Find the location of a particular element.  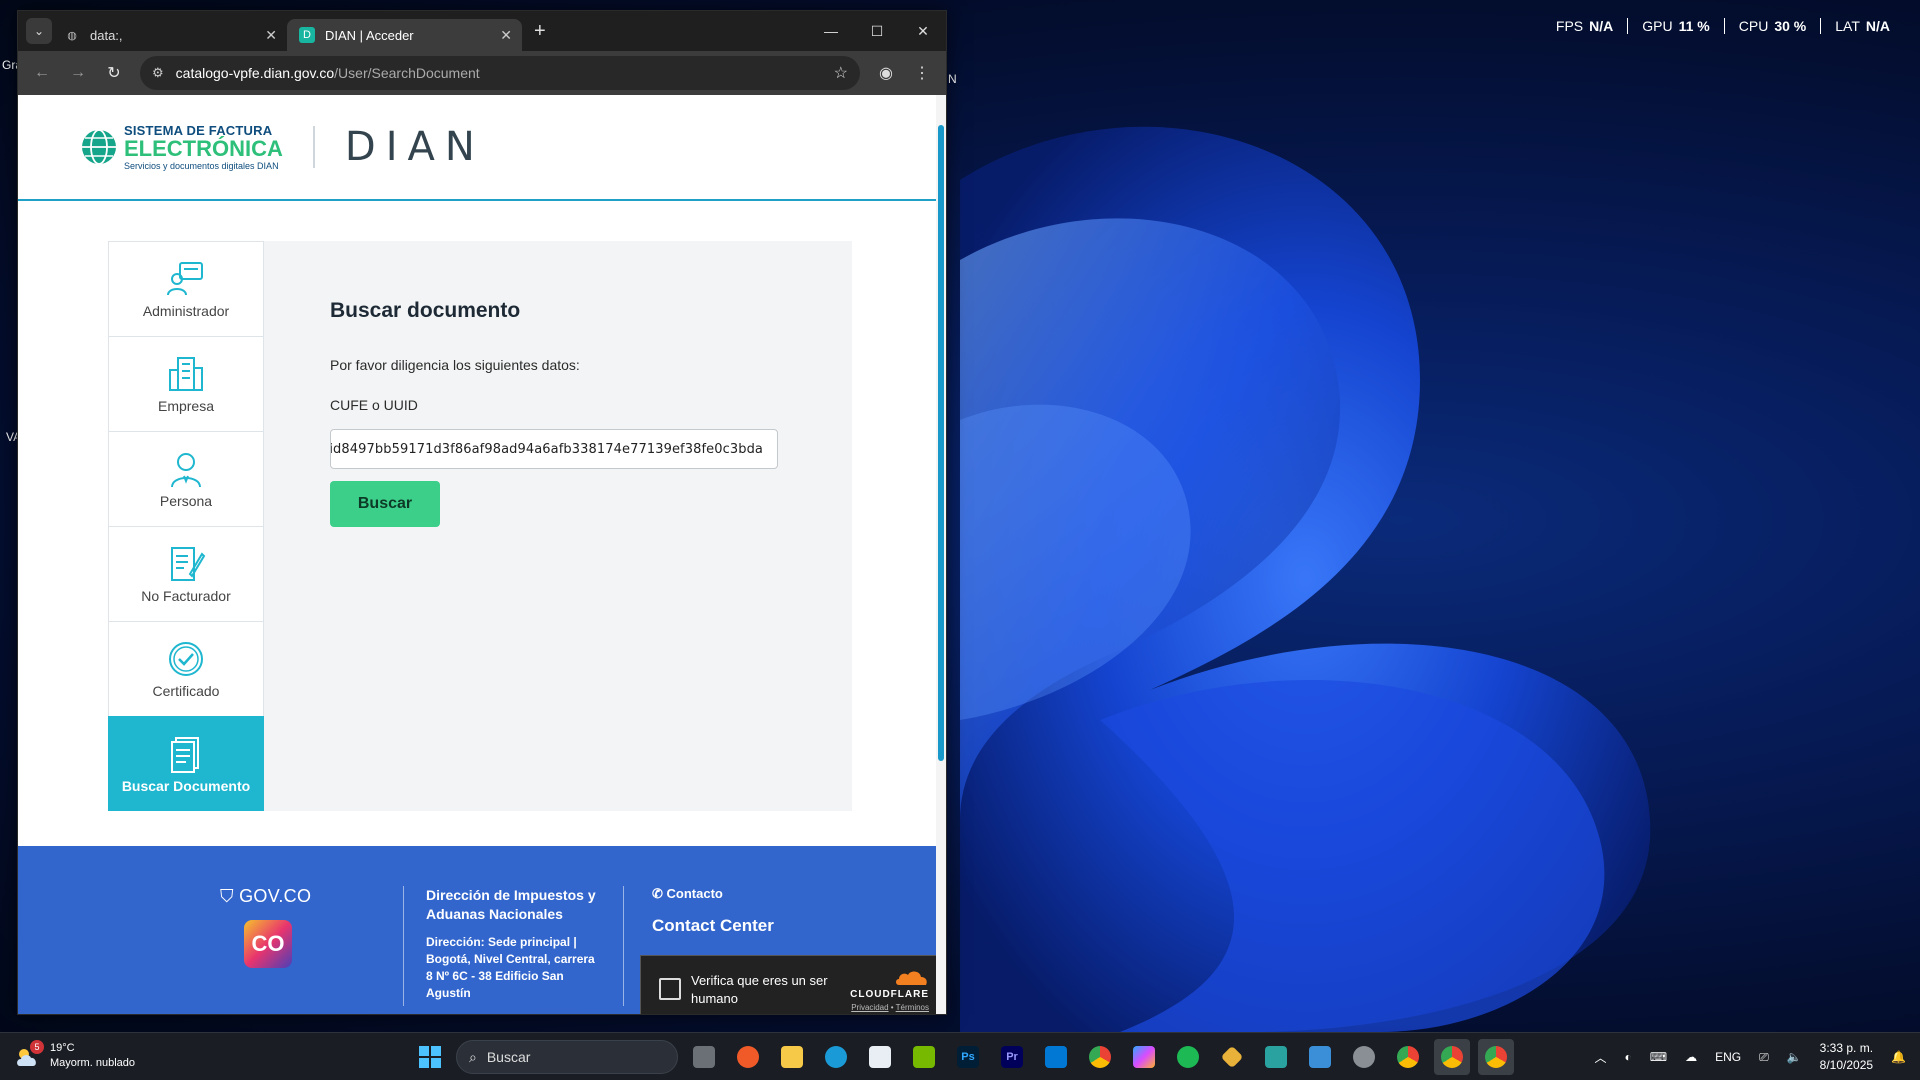

certificate-check-icon is located at coordinates (186, 659).